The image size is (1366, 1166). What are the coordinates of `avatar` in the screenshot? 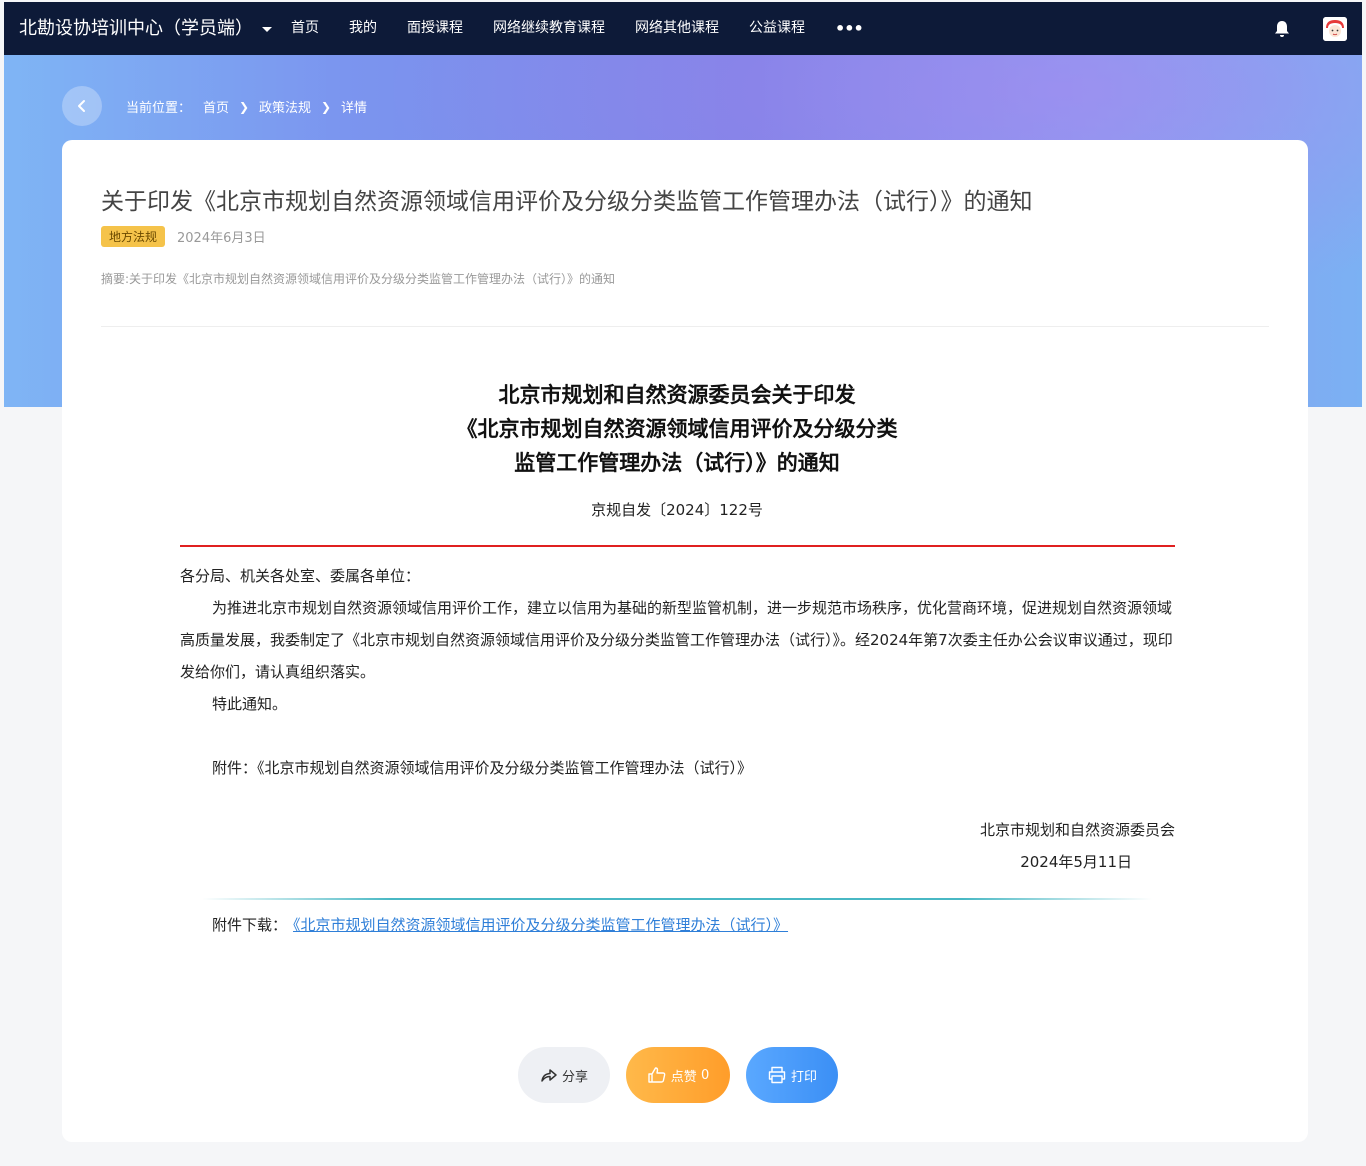 It's located at (1335, 29).